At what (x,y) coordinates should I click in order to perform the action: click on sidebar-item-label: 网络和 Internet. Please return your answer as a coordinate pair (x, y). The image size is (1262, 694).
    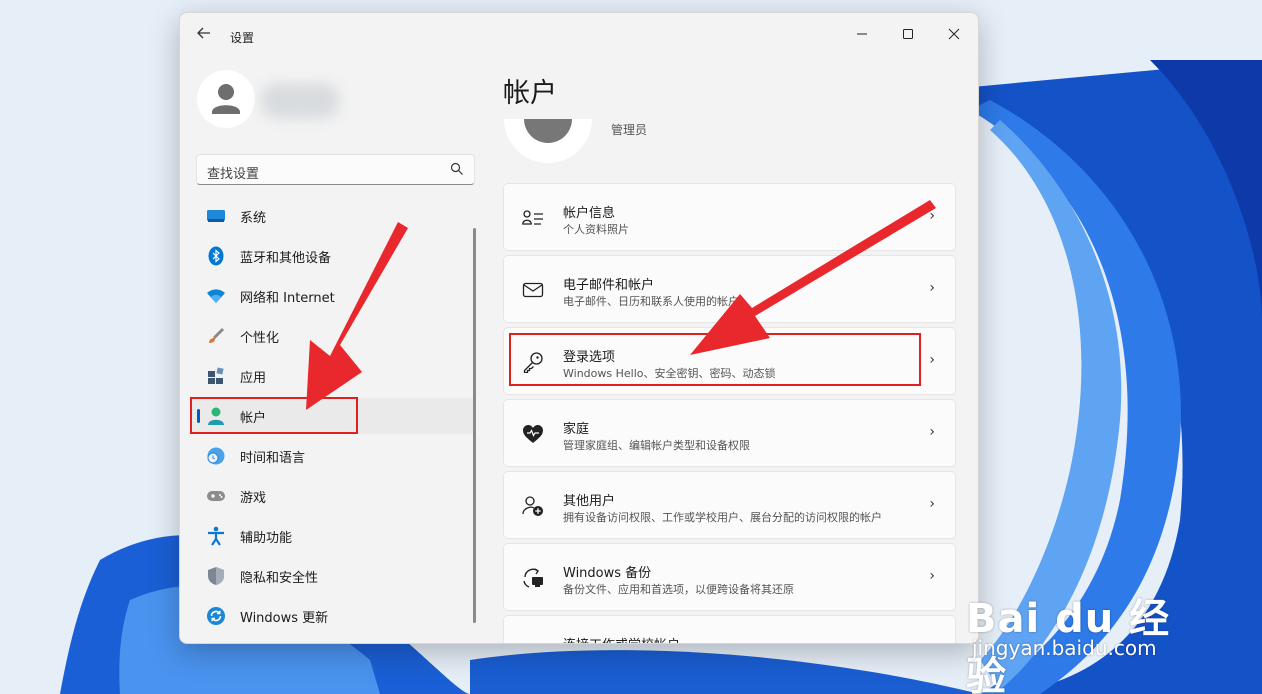
    Looking at the image, I should click on (287, 298).